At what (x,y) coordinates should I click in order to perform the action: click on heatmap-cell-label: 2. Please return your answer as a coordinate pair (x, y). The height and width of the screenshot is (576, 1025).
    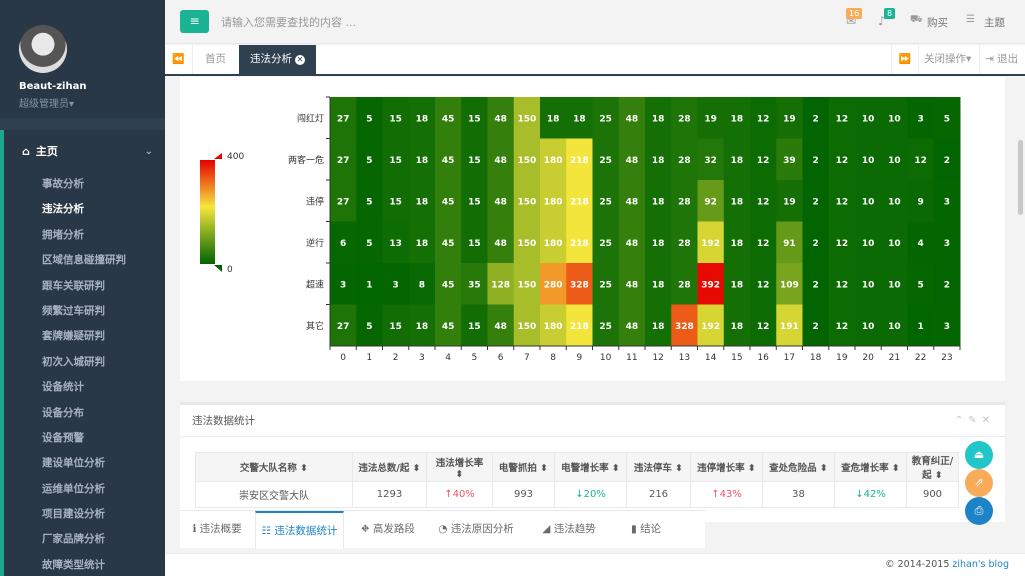
    Looking at the image, I should click on (947, 285).